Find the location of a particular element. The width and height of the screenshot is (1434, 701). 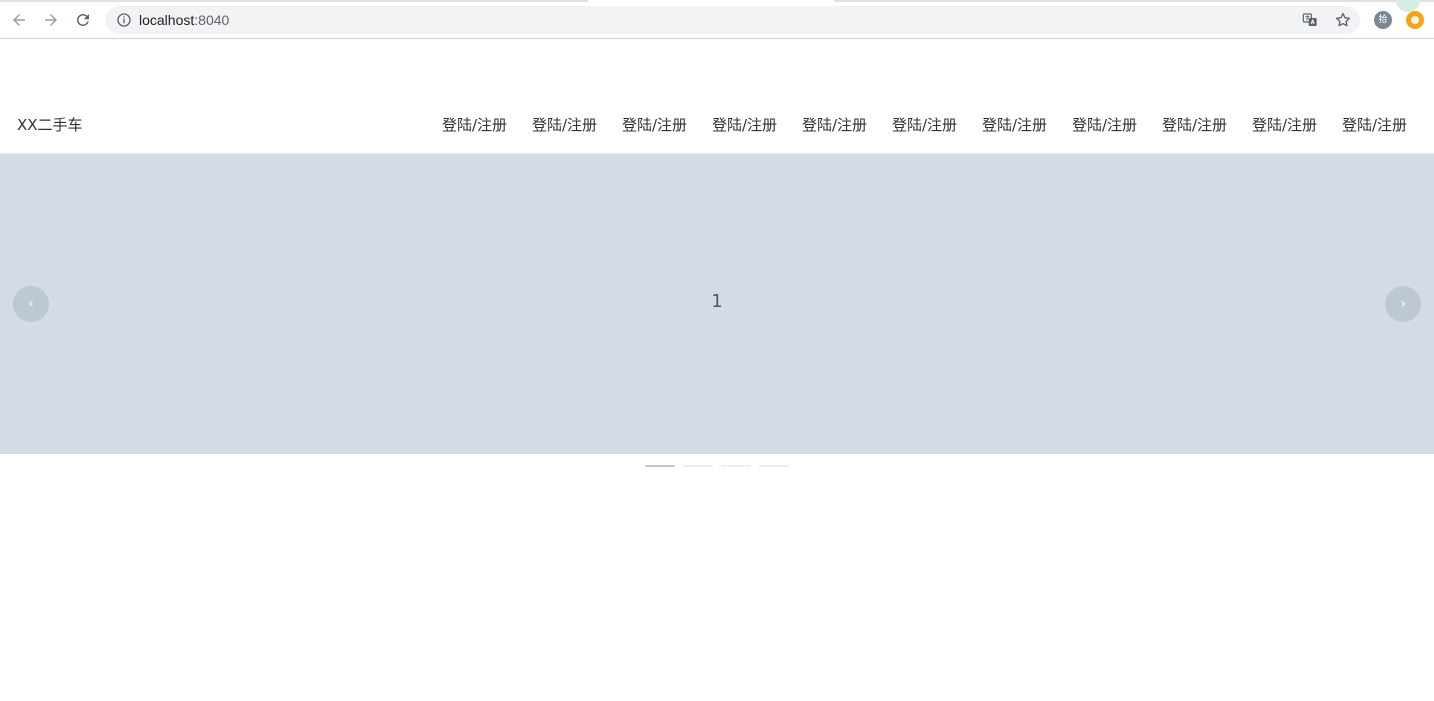

url-text: localhost:8040 is located at coordinates (184, 20).